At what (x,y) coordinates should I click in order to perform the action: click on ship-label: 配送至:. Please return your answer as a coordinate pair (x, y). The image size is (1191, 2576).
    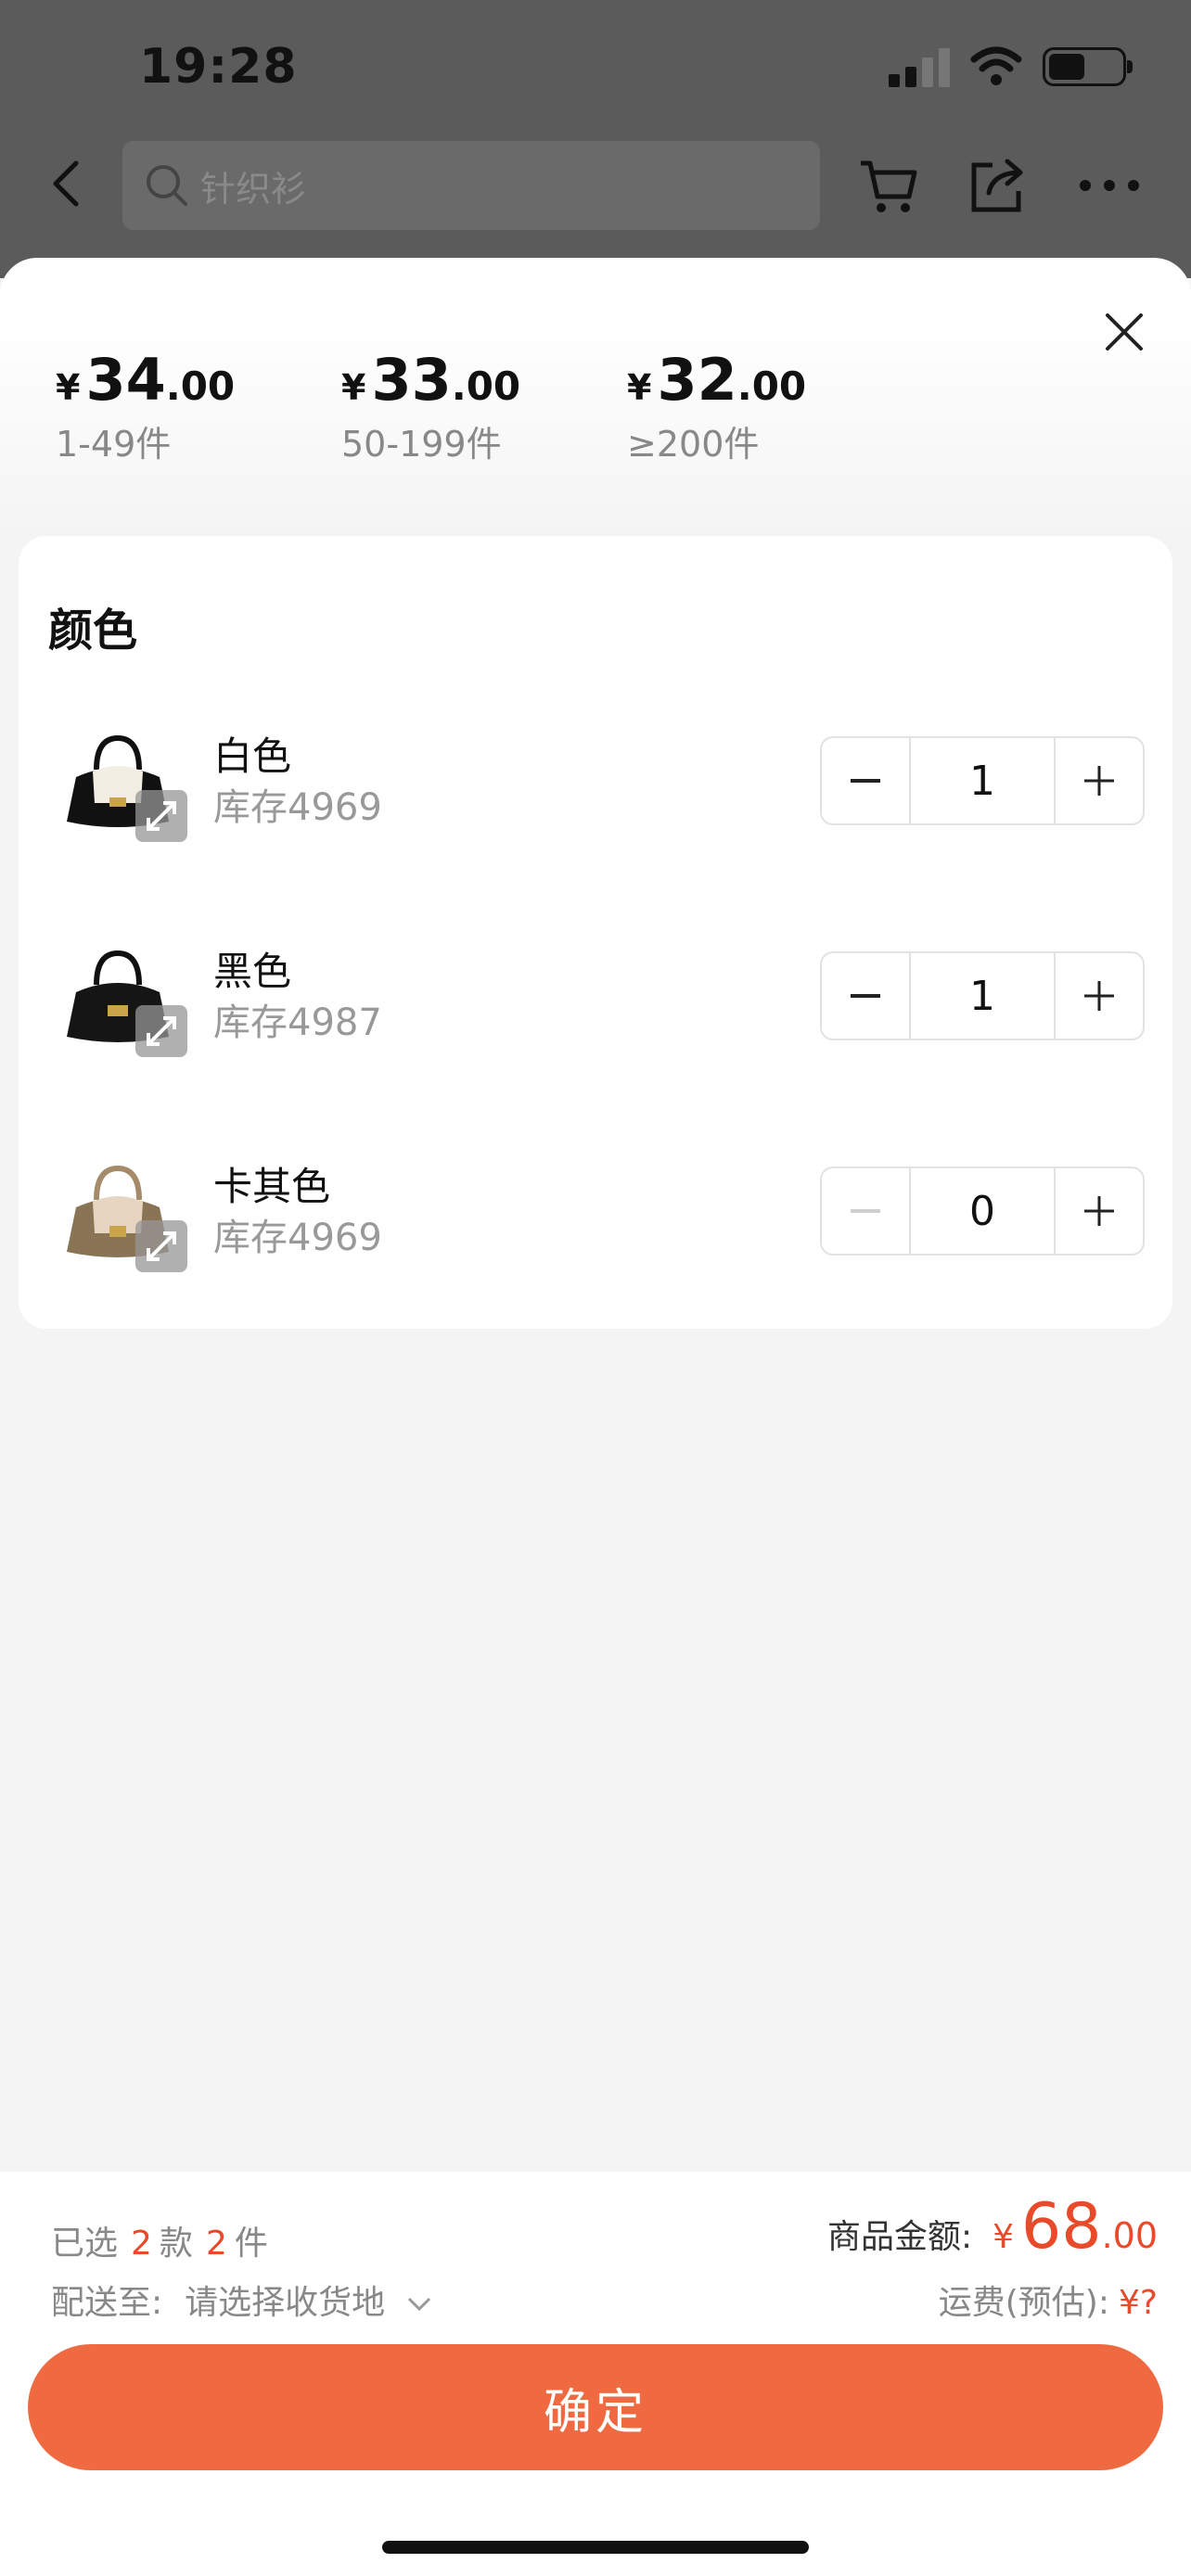
    Looking at the image, I should click on (107, 2303).